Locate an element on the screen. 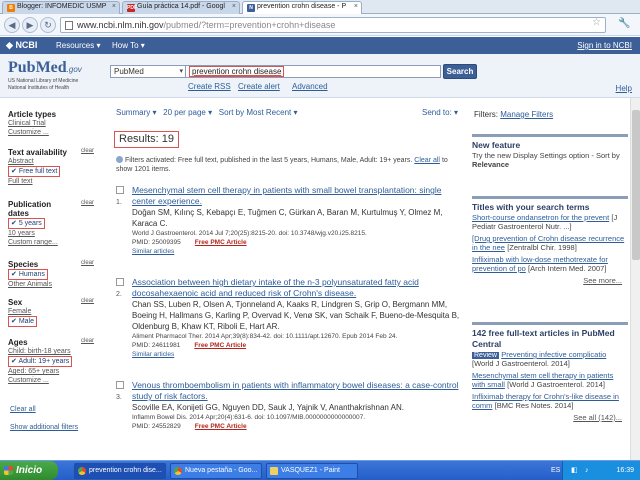 Image resolution: width=640 pixels, height=480 pixels. ncbi-icon: N is located at coordinates (251, 8).